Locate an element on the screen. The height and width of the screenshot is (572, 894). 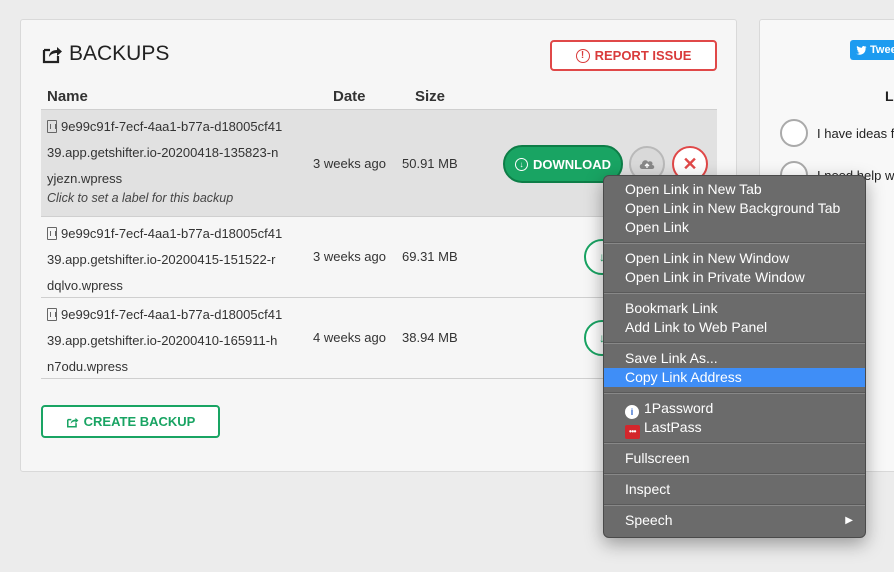
filename-line: dqlvo.wpress is located at coordinates (85, 285).